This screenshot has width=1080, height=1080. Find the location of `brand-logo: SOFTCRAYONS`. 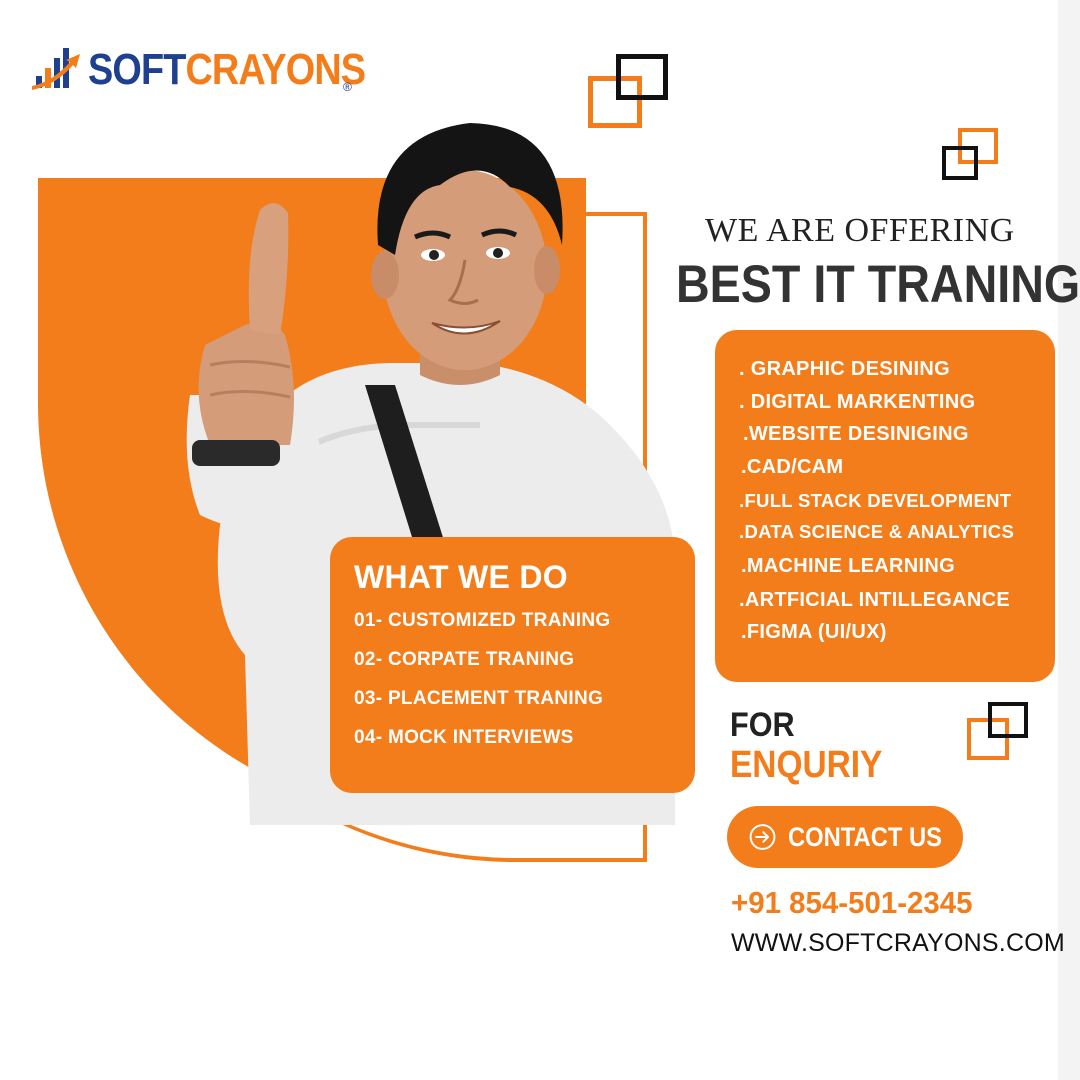

brand-logo: SOFTCRAYONS is located at coordinates (220, 70).